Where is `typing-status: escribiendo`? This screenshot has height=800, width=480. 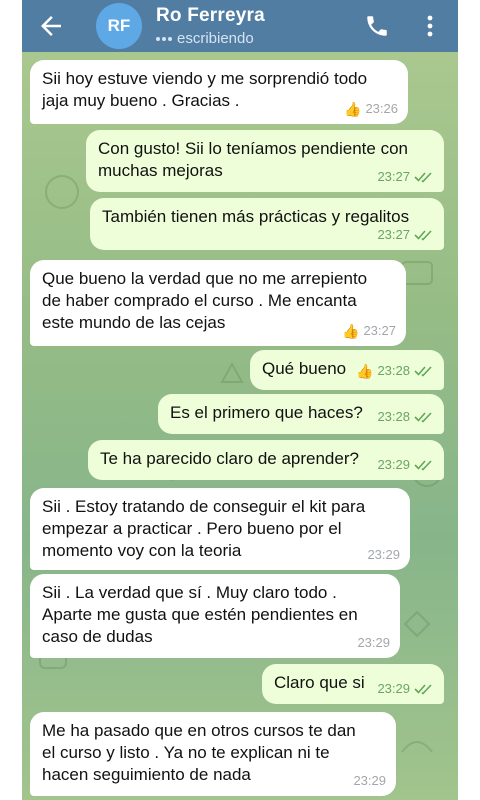
typing-status: escribiendo is located at coordinates (205, 38).